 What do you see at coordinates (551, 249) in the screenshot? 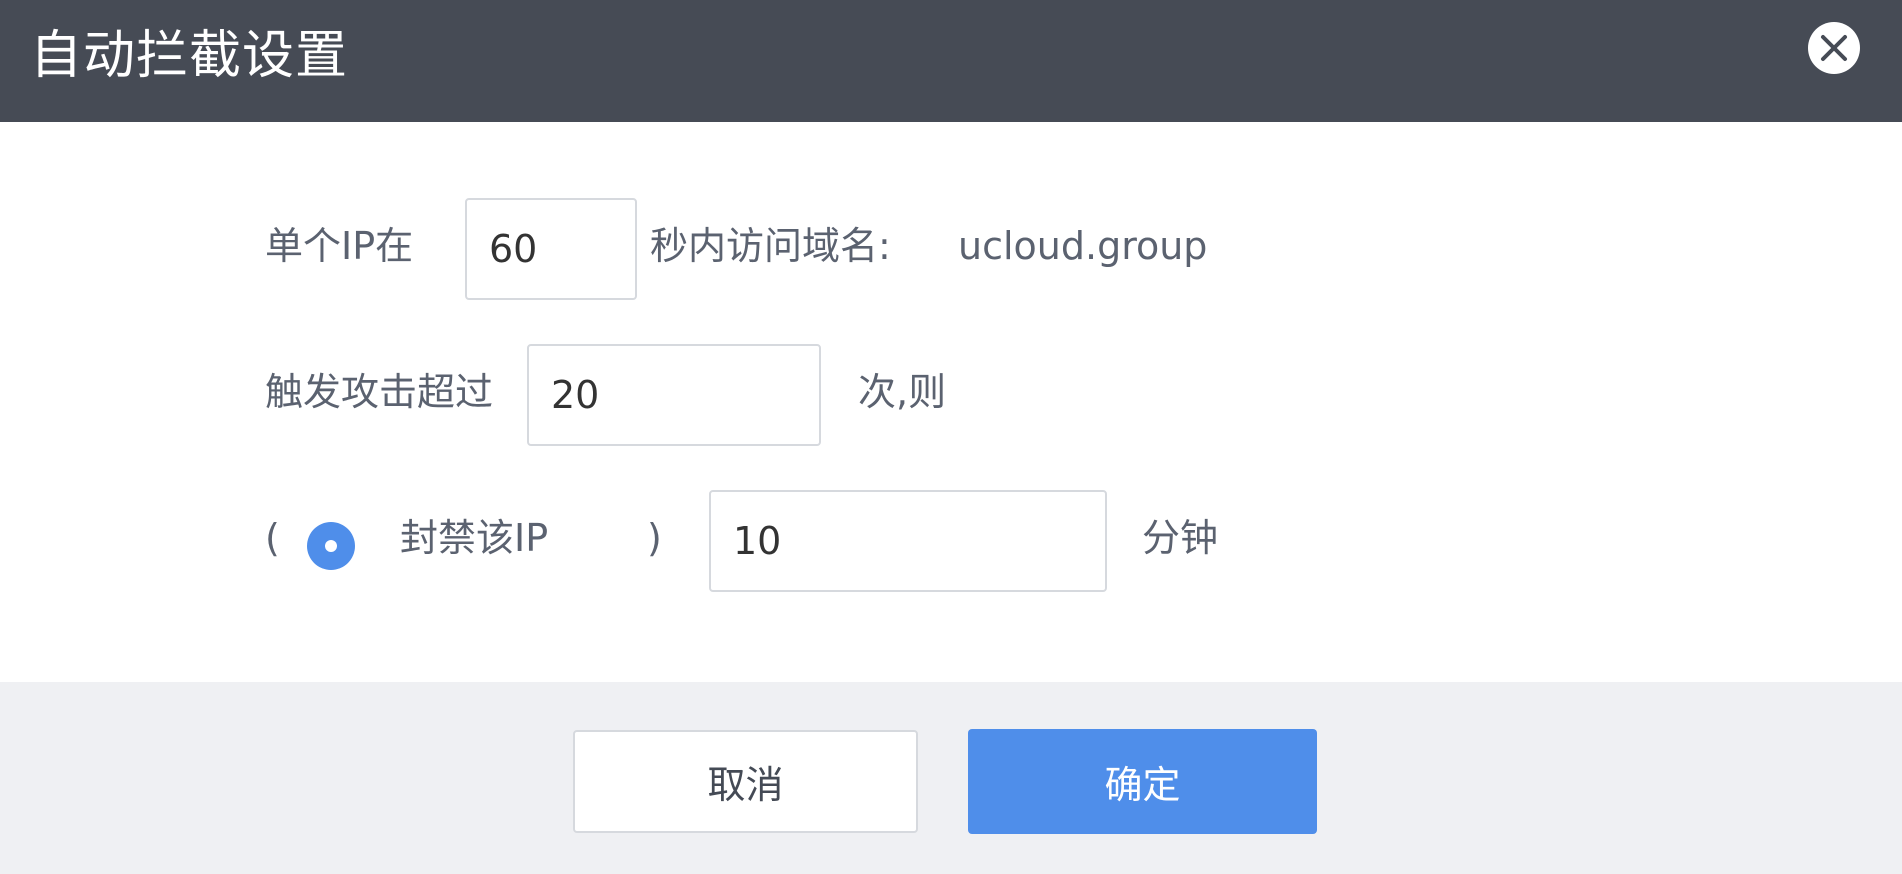
I see `seconds-input` at bounding box center [551, 249].